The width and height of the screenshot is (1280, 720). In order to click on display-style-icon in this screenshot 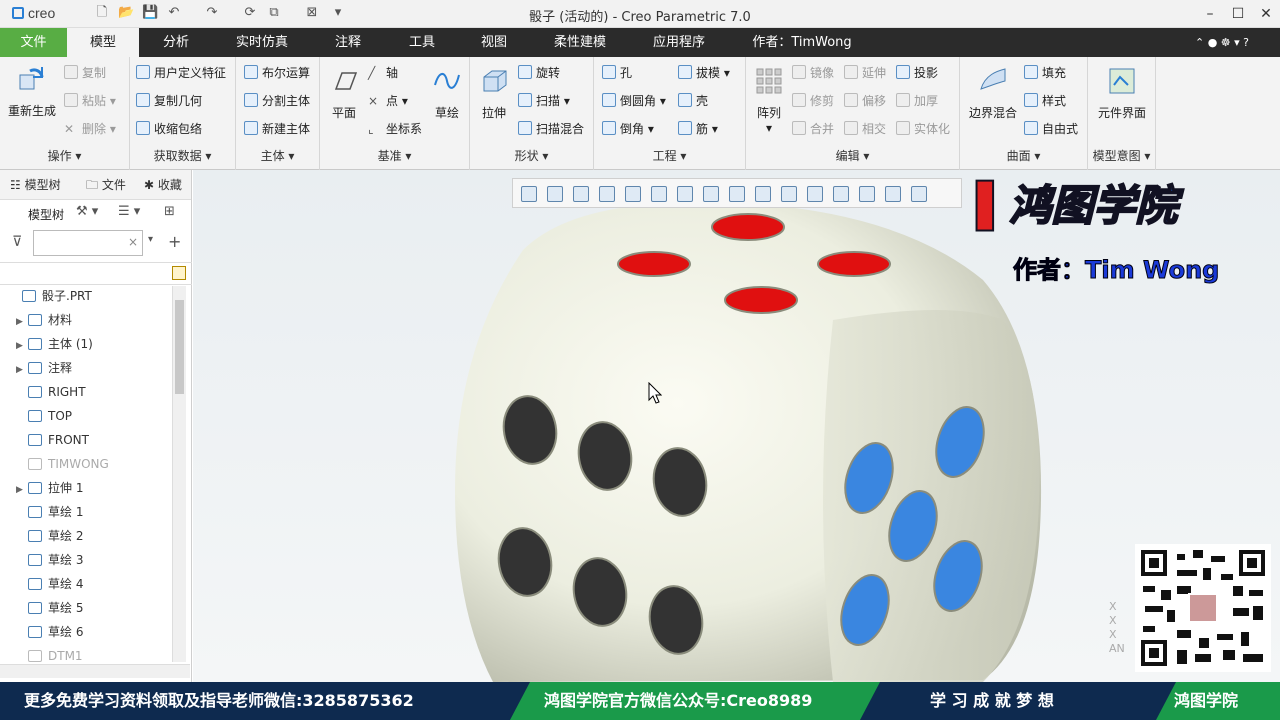, I will do `click(659, 194)`.